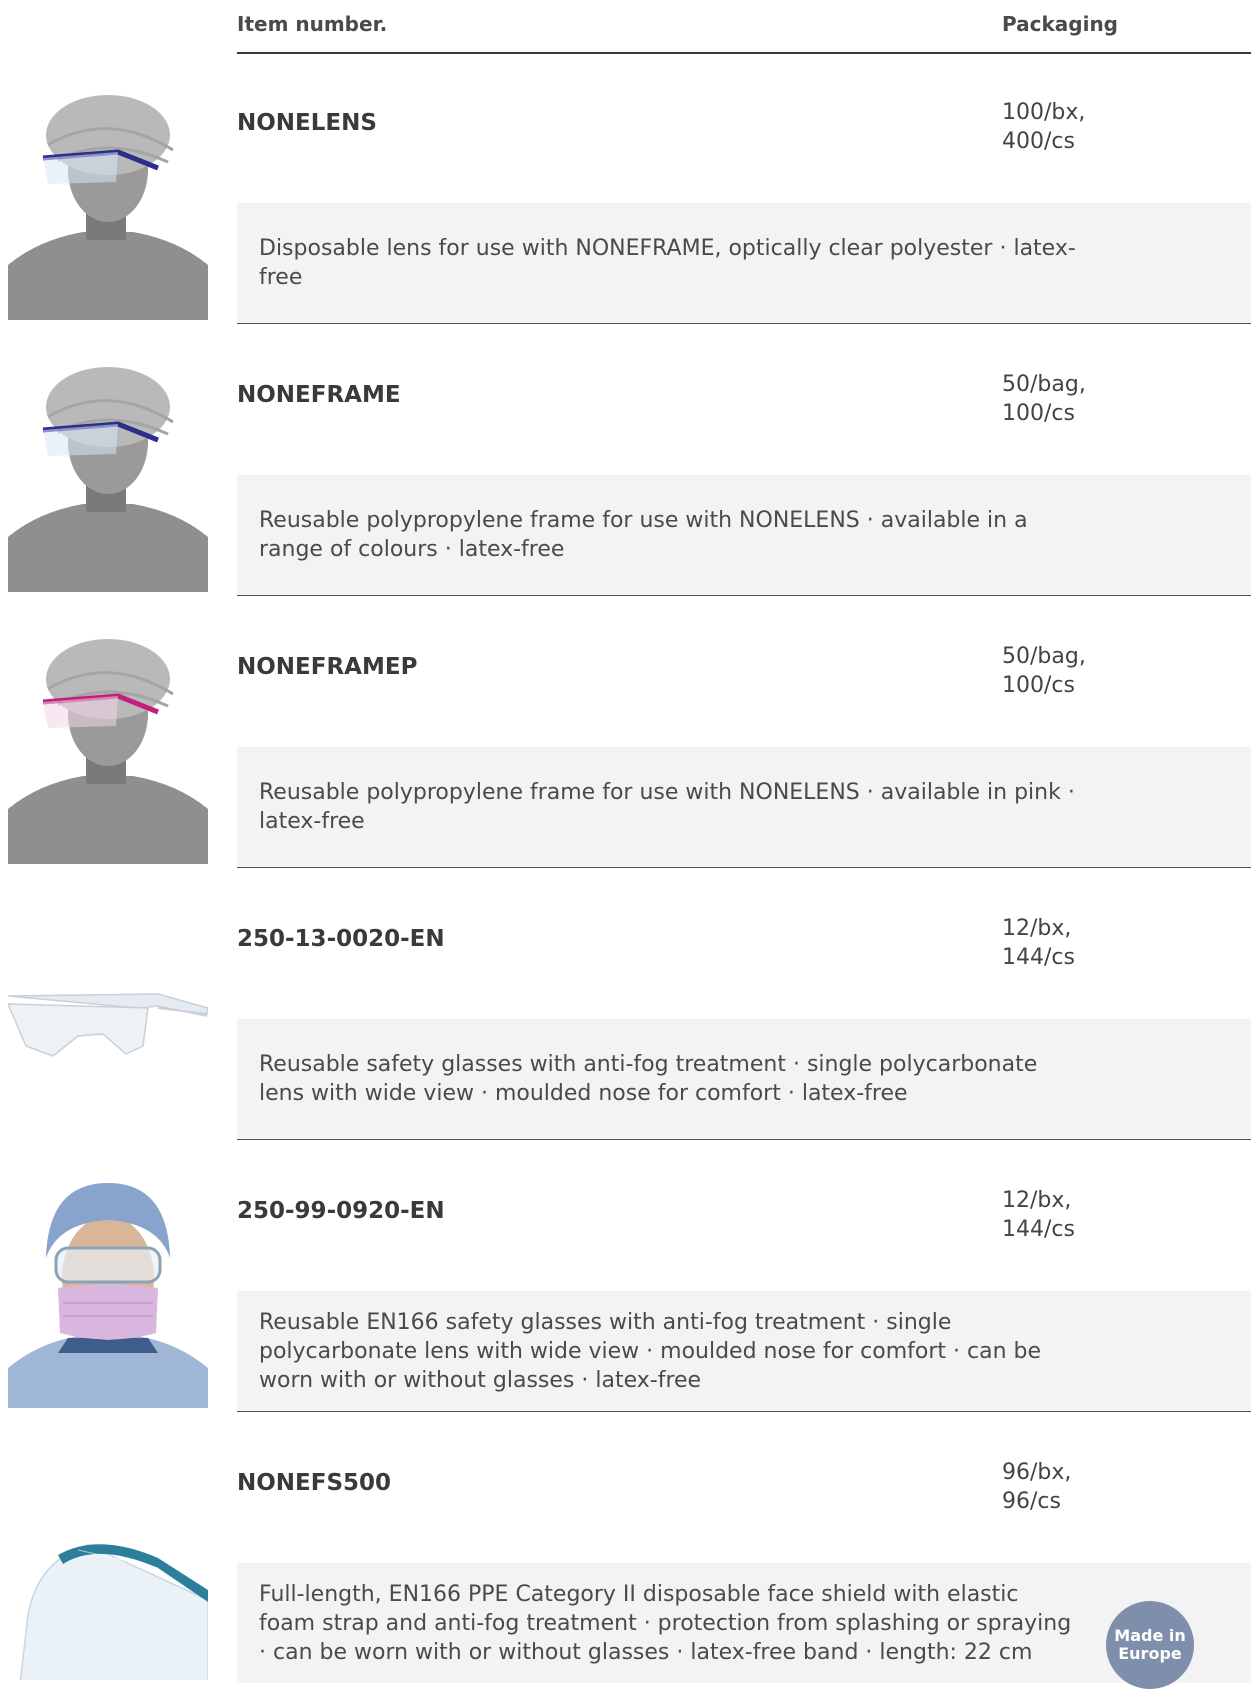 The image size is (1251, 1689). Describe the element at coordinates (312, 24) in the screenshot. I see `item-number-header: Item number.` at that location.